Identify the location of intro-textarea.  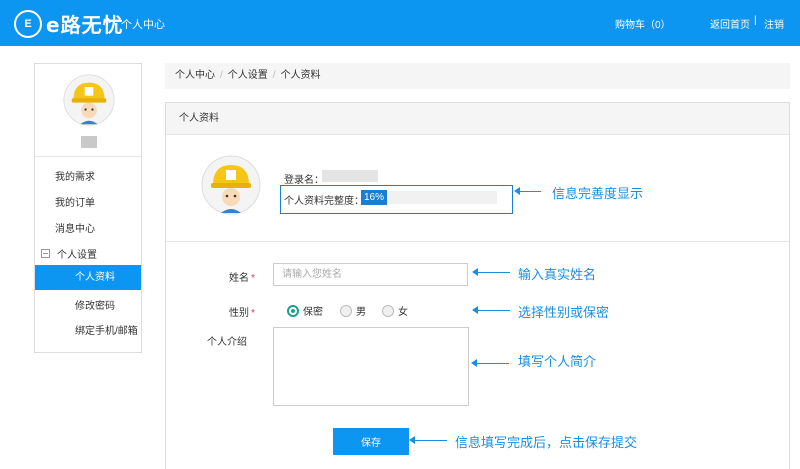
(371, 366).